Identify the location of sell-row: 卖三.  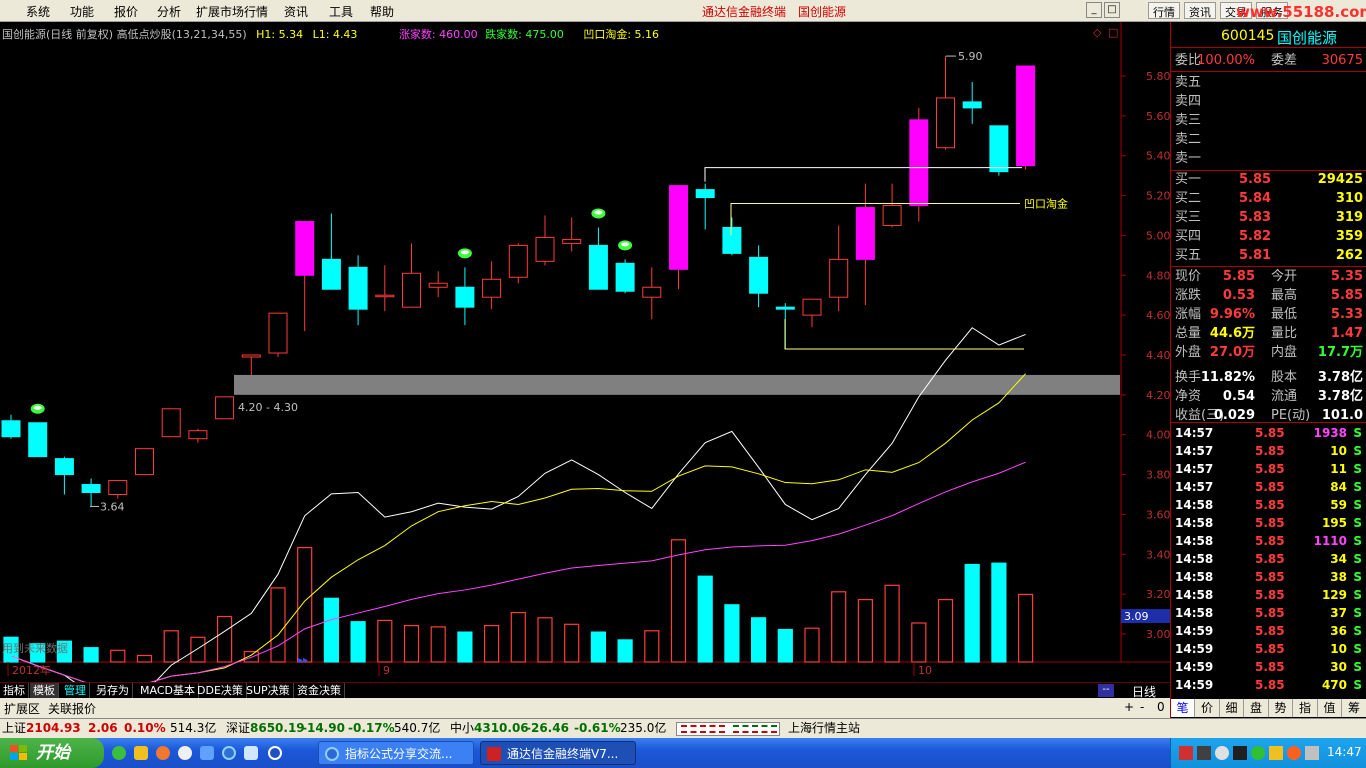
(1268, 120).